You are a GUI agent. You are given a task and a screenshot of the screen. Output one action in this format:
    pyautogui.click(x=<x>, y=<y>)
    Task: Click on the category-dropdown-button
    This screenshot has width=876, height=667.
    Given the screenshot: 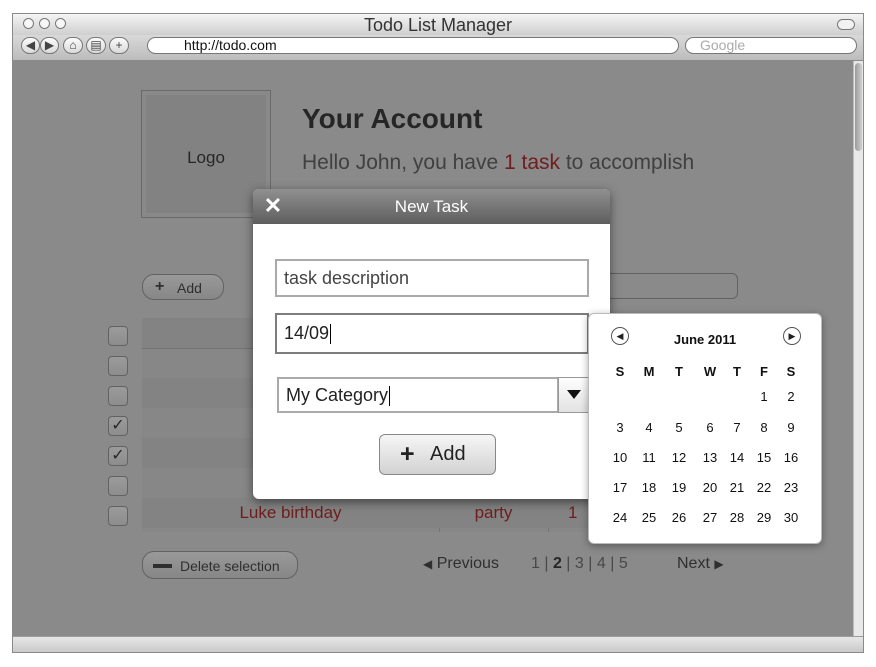 What is the action you would take?
    pyautogui.click(x=573, y=395)
    